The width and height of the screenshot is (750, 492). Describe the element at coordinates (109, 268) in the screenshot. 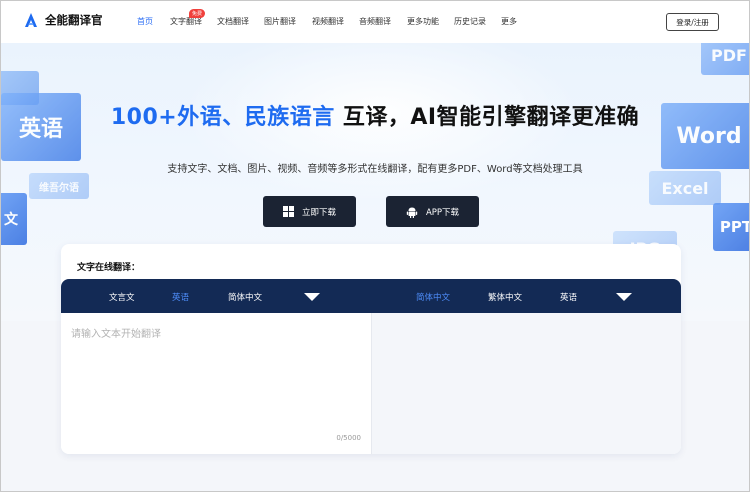

I see `translator-title: 文字在线翻译：` at that location.